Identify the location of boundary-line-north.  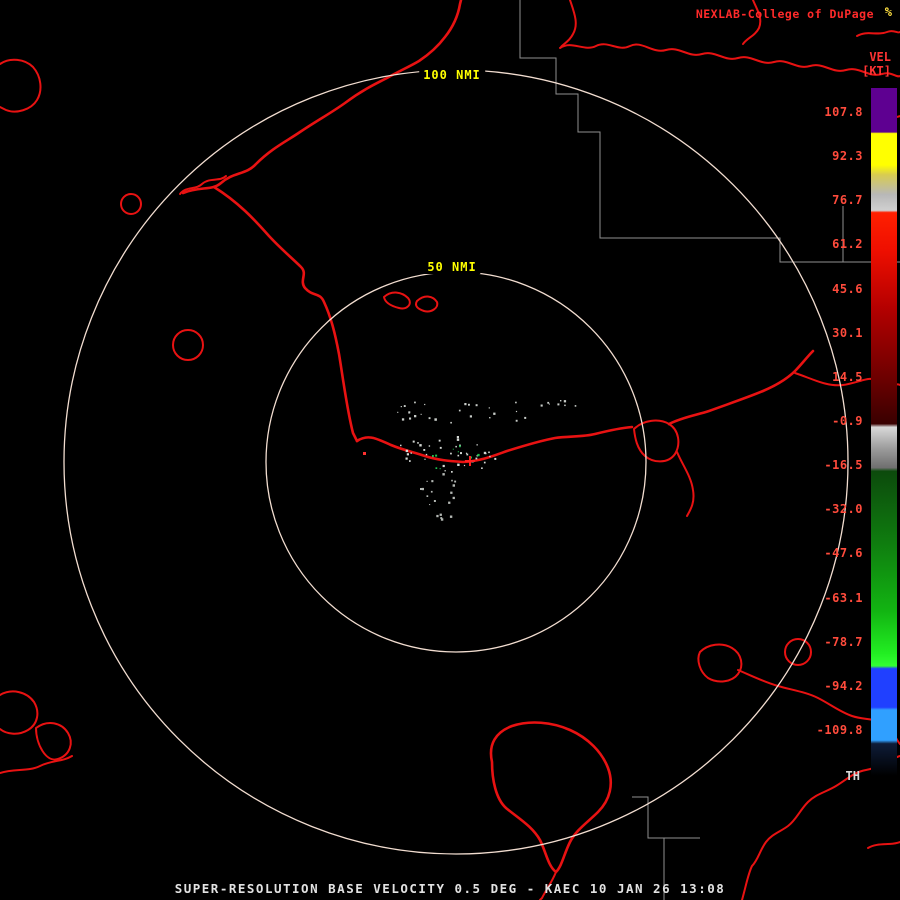
(709, 131).